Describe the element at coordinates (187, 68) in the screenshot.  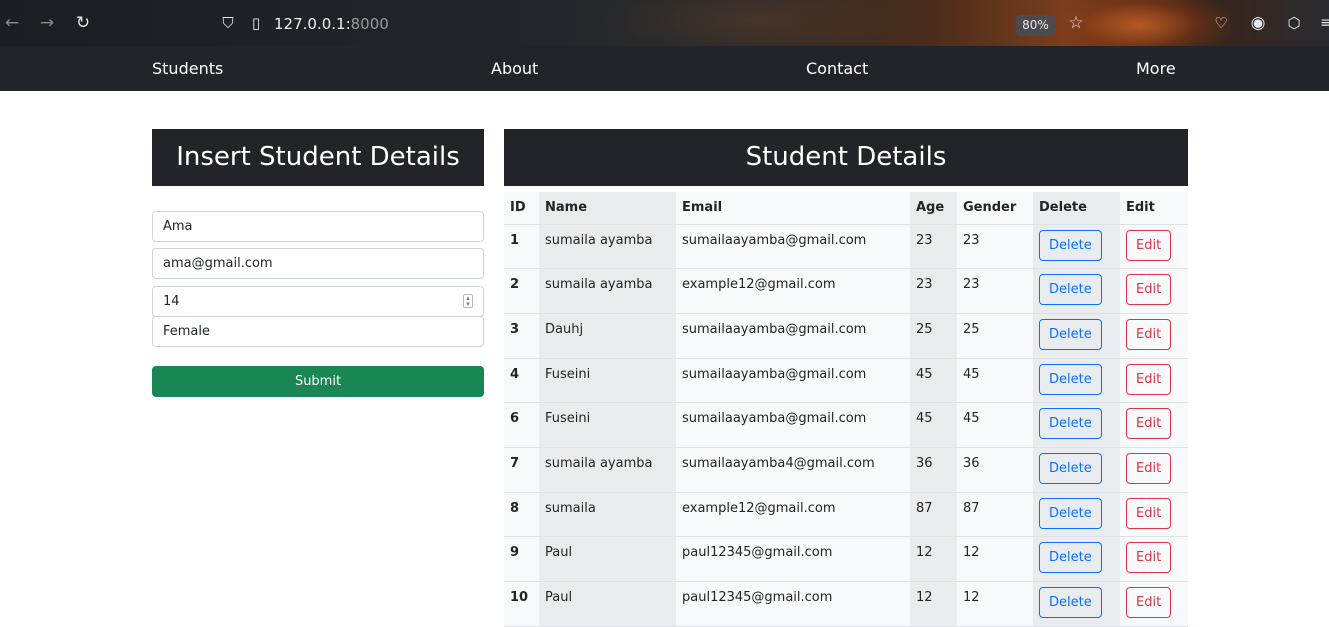
I see `nav-link-students: Students` at that location.